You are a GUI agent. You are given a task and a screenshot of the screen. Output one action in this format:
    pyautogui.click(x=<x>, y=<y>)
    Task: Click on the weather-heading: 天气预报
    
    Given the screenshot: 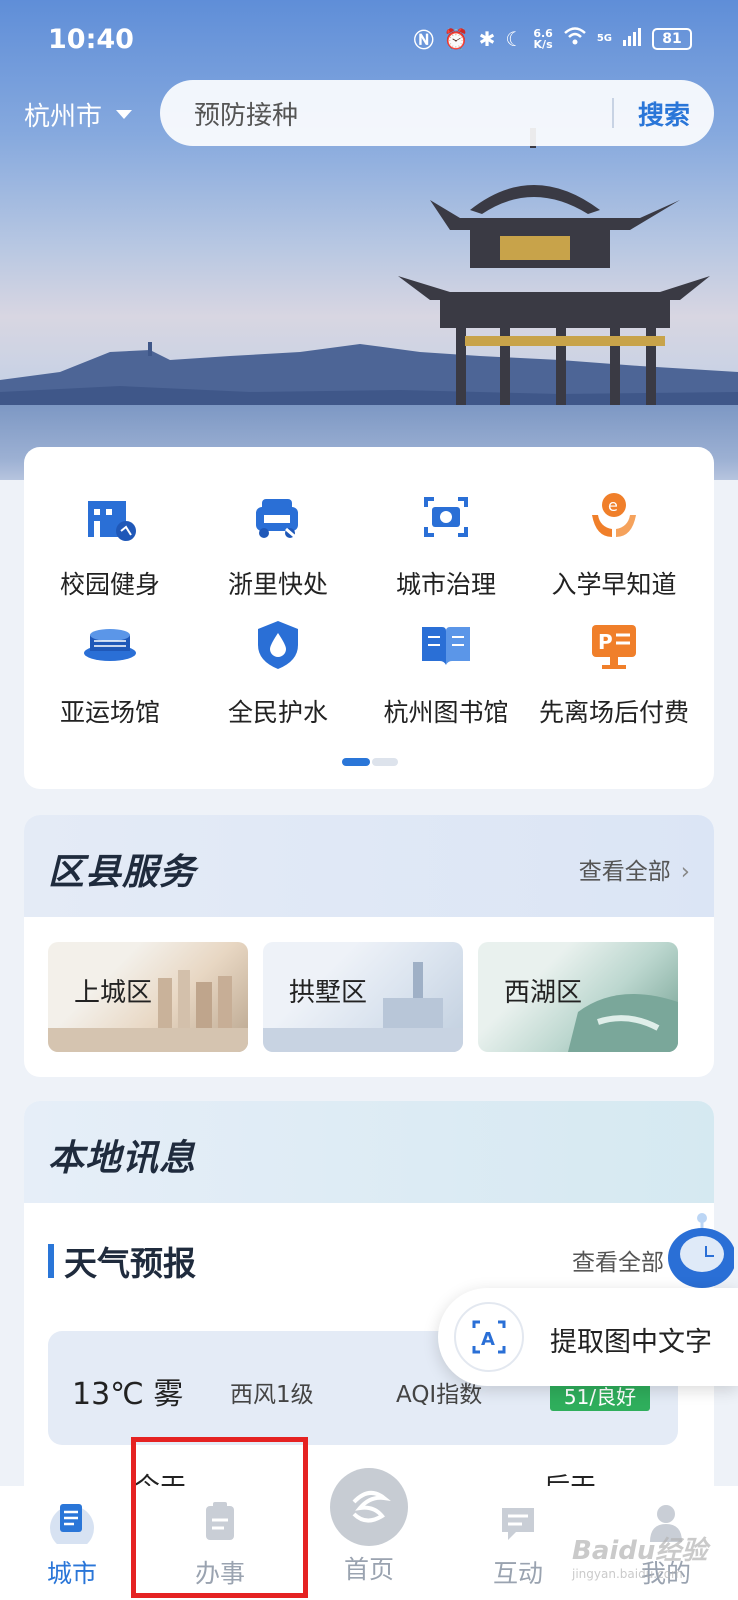 What is the action you would take?
    pyautogui.click(x=122, y=1261)
    